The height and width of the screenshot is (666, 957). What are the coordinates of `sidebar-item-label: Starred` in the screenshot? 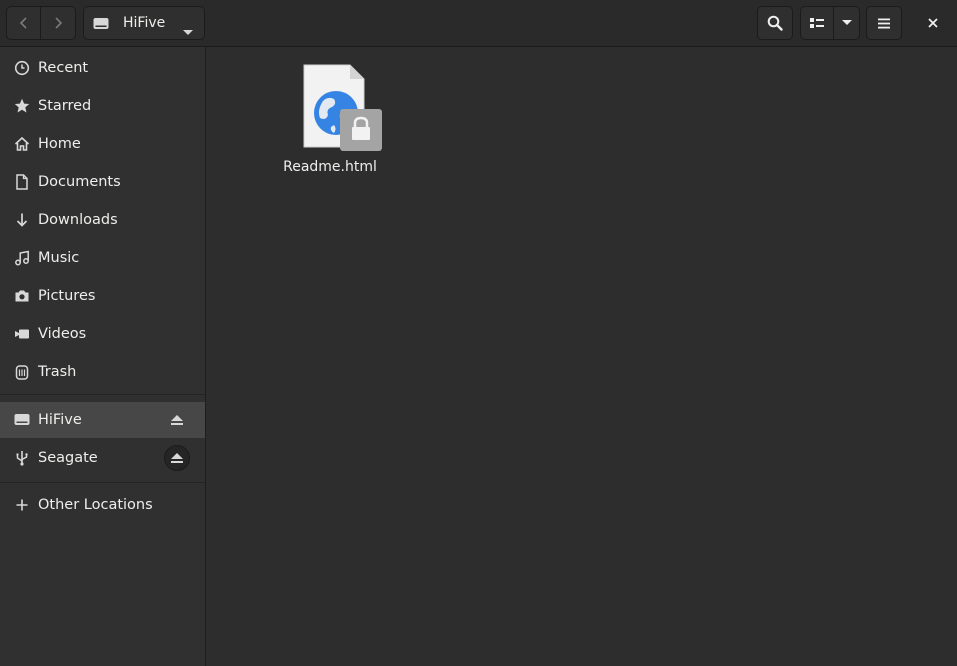 It's located at (65, 106).